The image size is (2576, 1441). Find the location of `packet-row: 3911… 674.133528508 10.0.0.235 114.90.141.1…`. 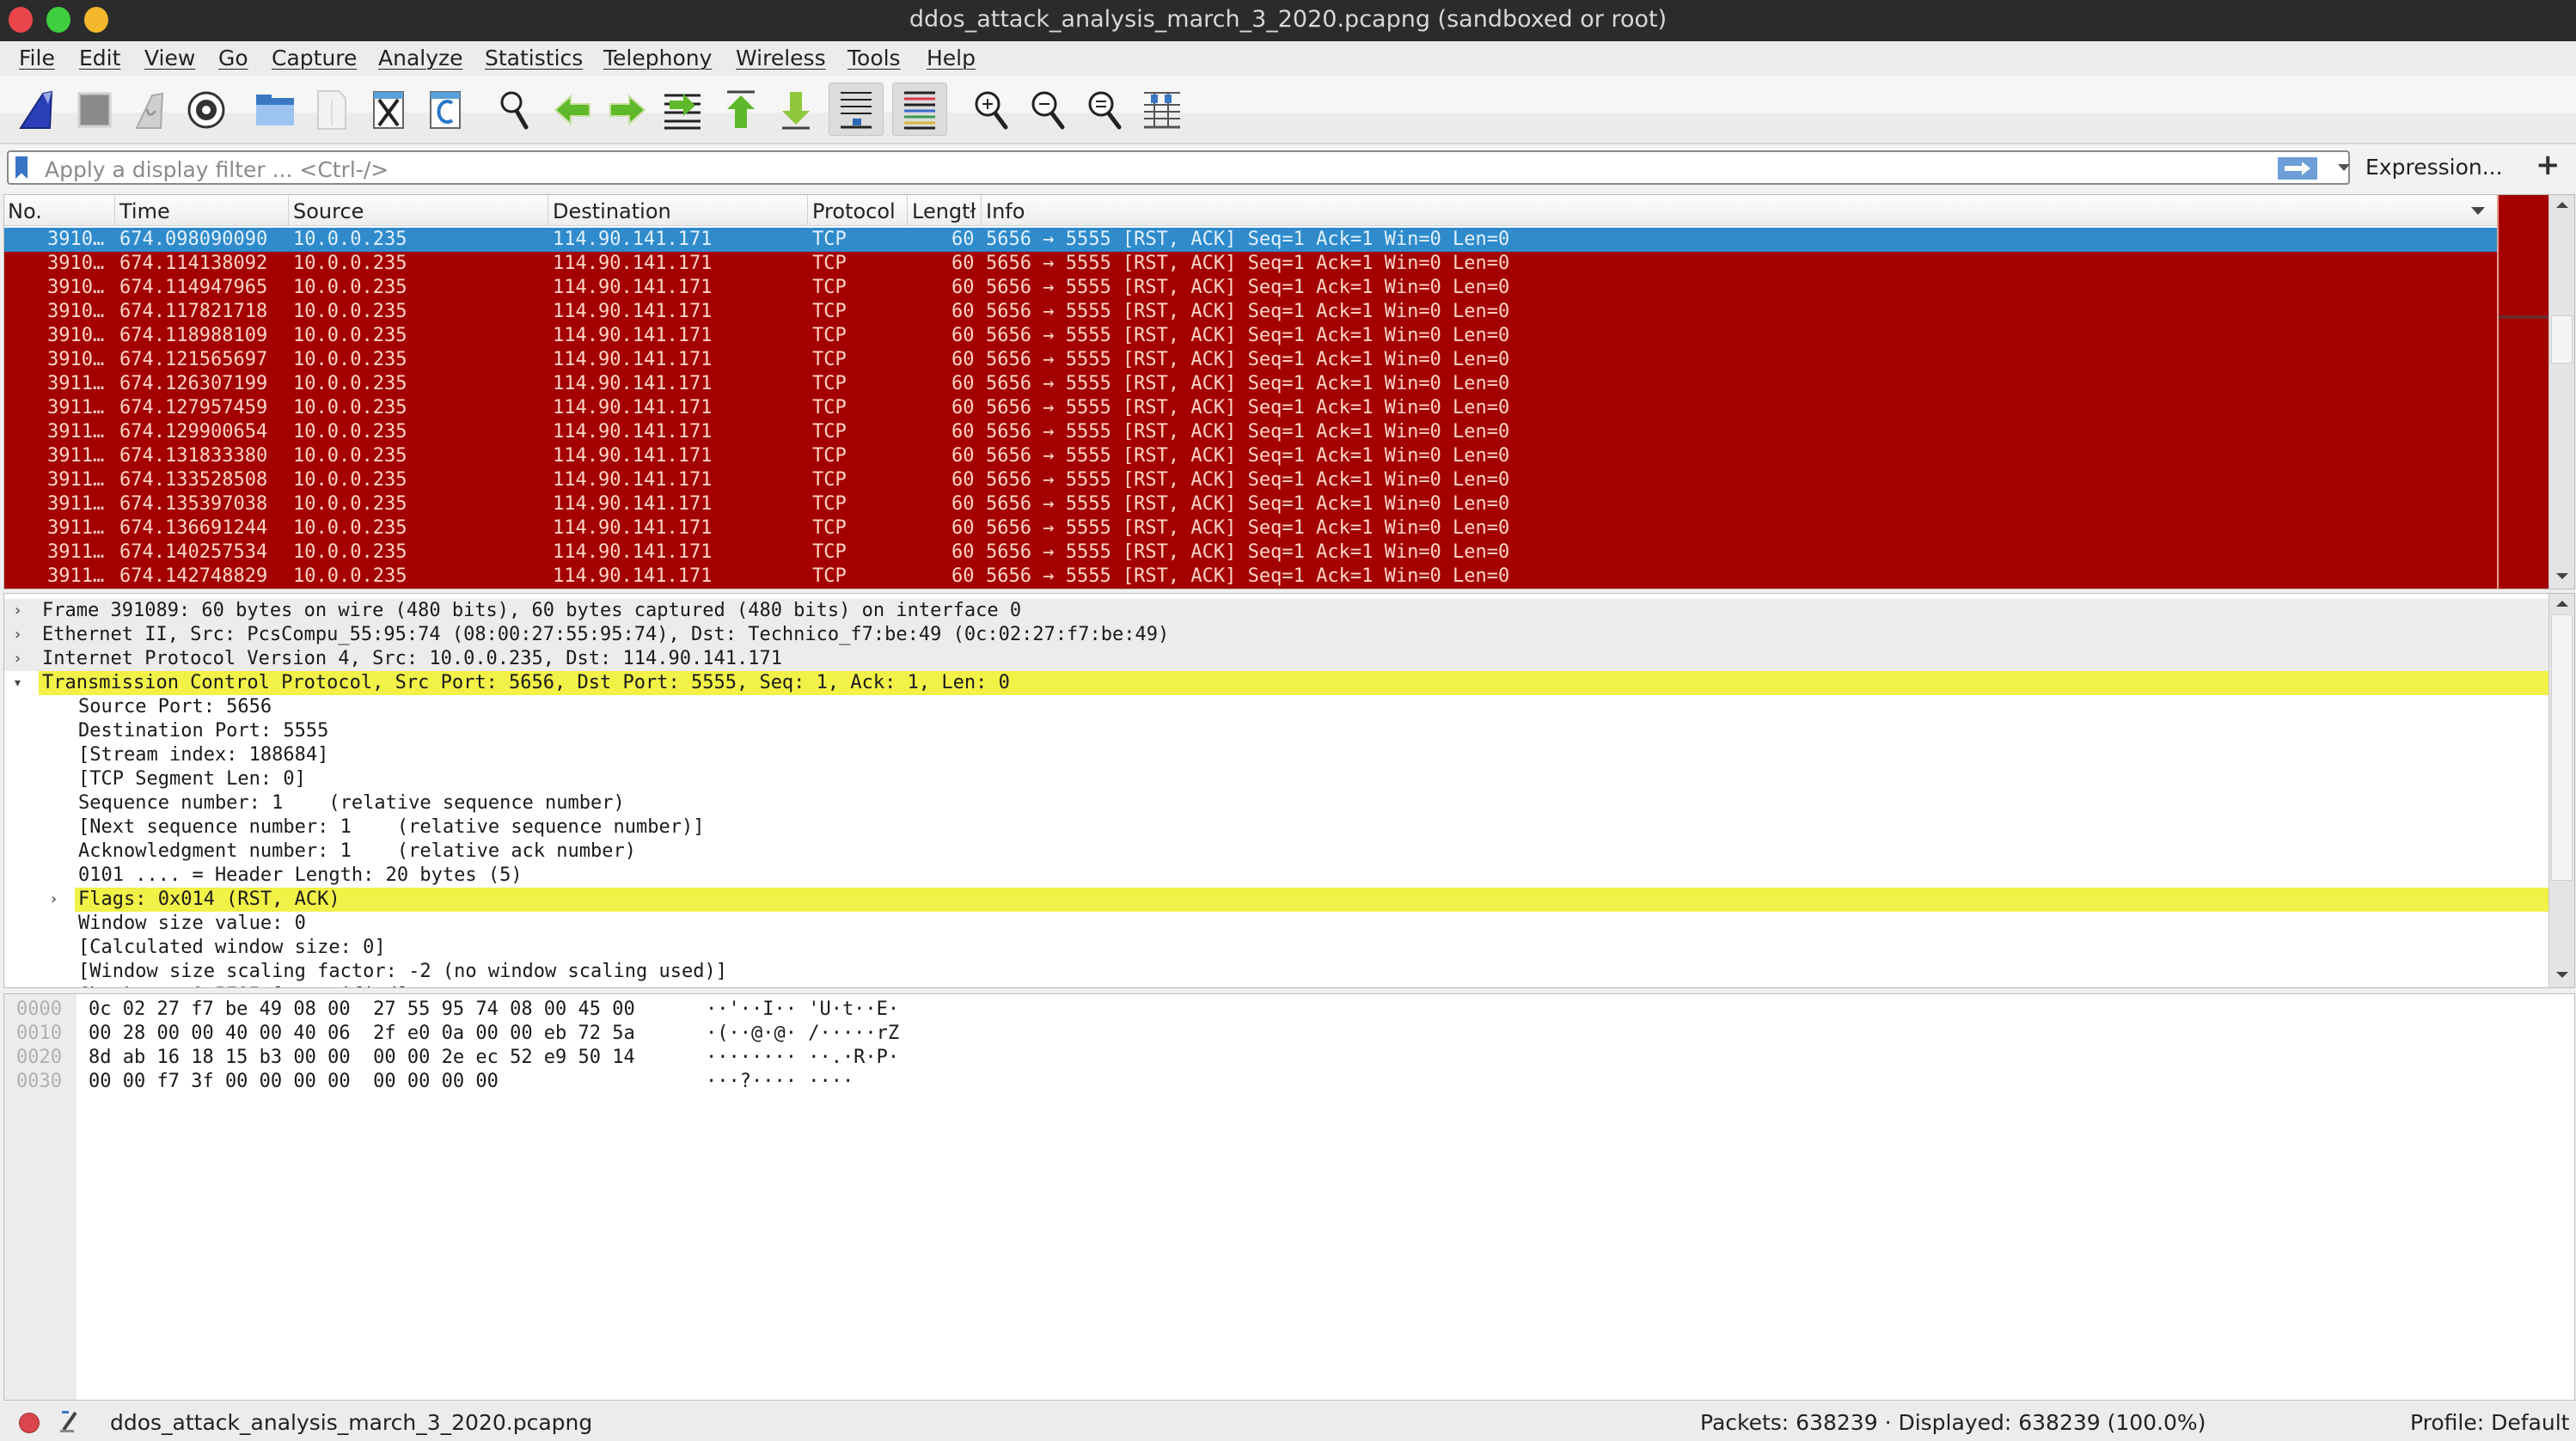

packet-row: 3911… 674.133528508 10.0.0.235 114.90.141.1… is located at coordinates (1250, 480).